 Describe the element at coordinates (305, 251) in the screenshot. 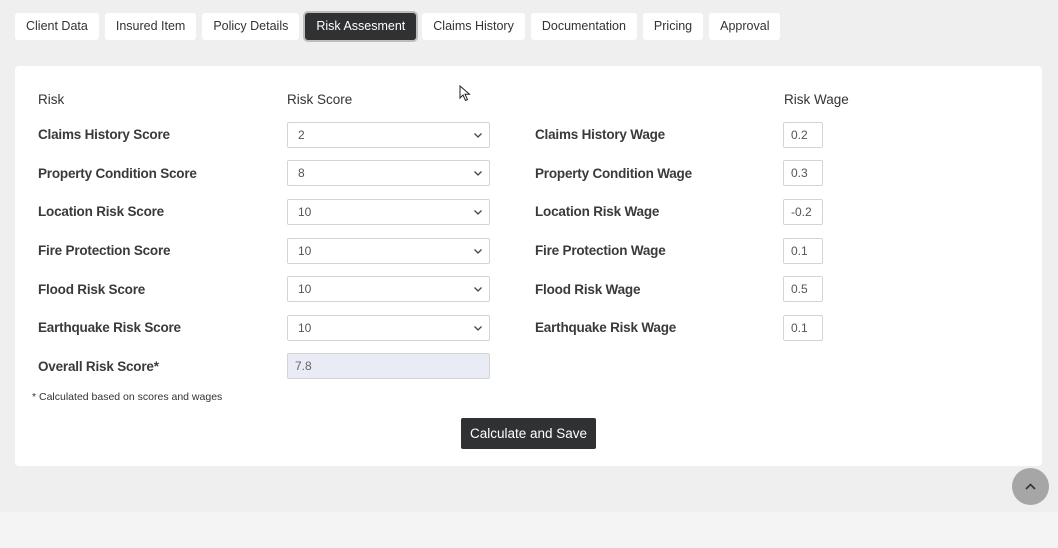

I see `fire-protection-score-value: 10` at that location.